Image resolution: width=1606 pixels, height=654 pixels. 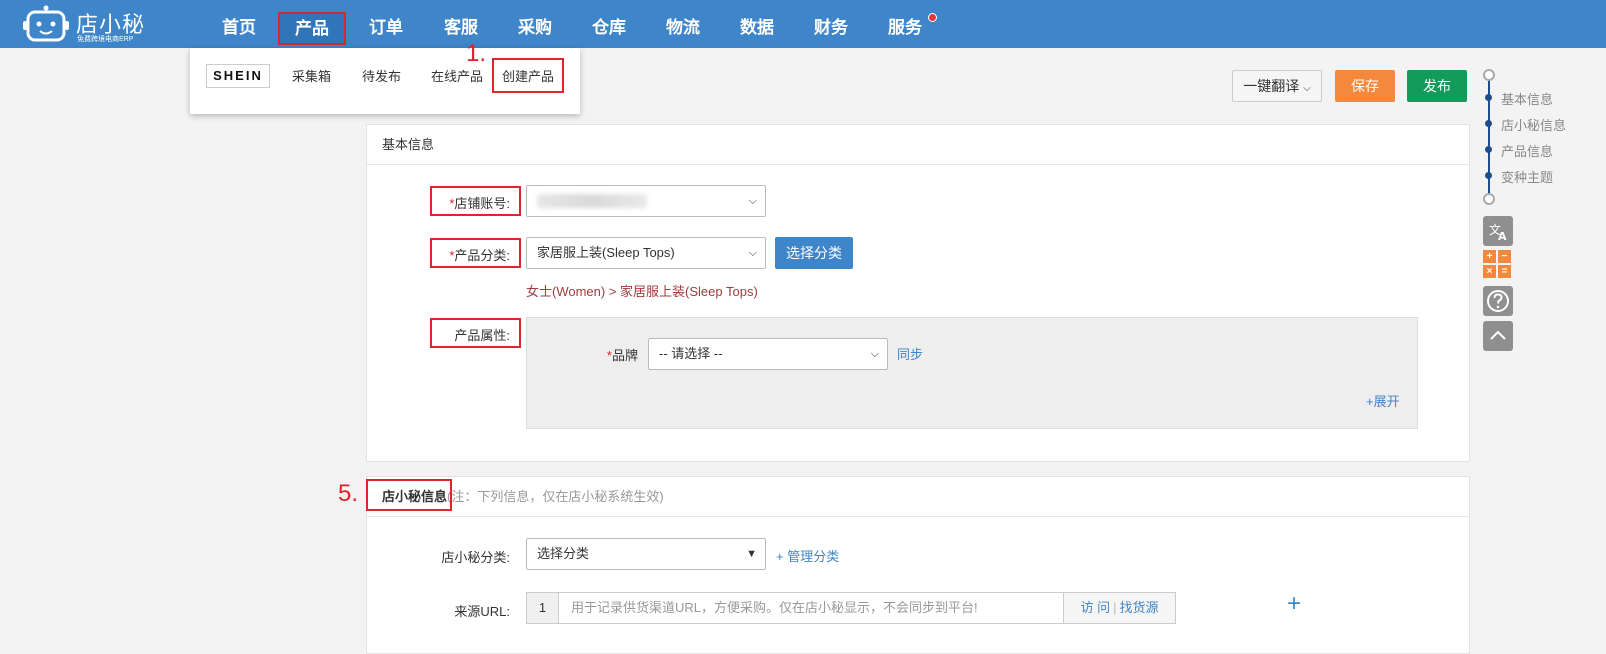 I want to click on chevron-up-icon, so click(x=1498, y=335).